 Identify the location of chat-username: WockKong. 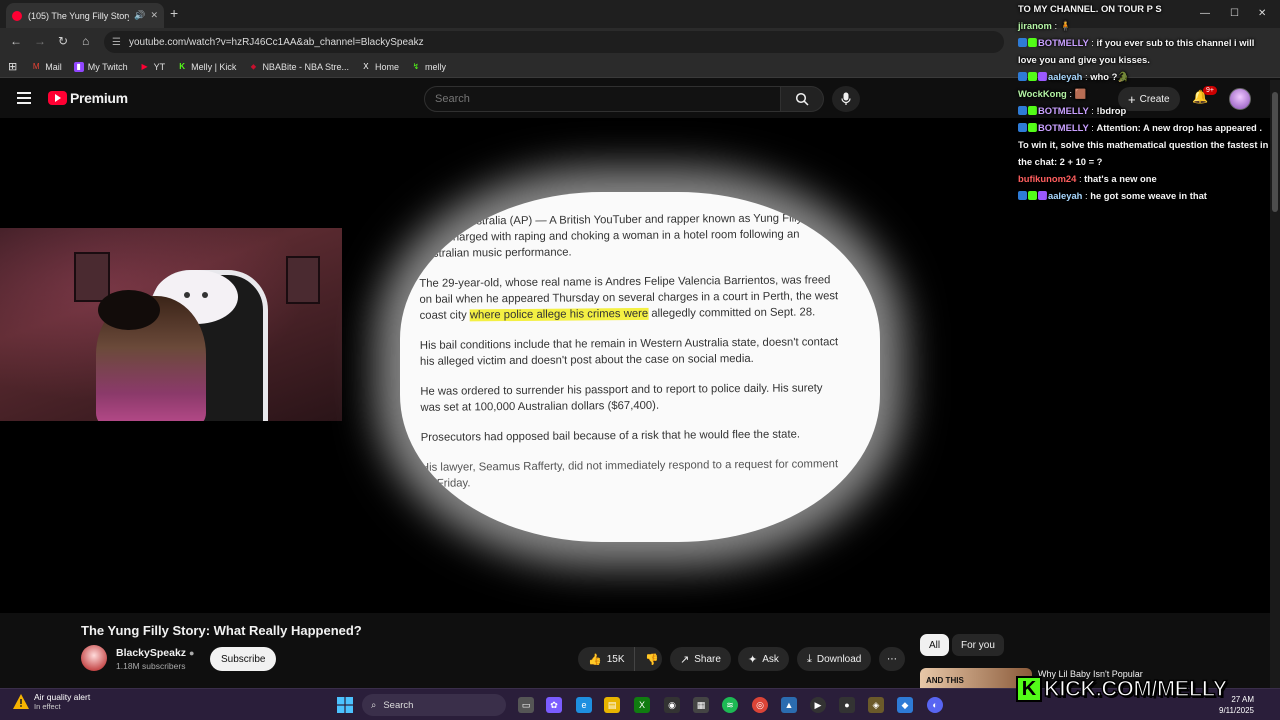
(1042, 93).